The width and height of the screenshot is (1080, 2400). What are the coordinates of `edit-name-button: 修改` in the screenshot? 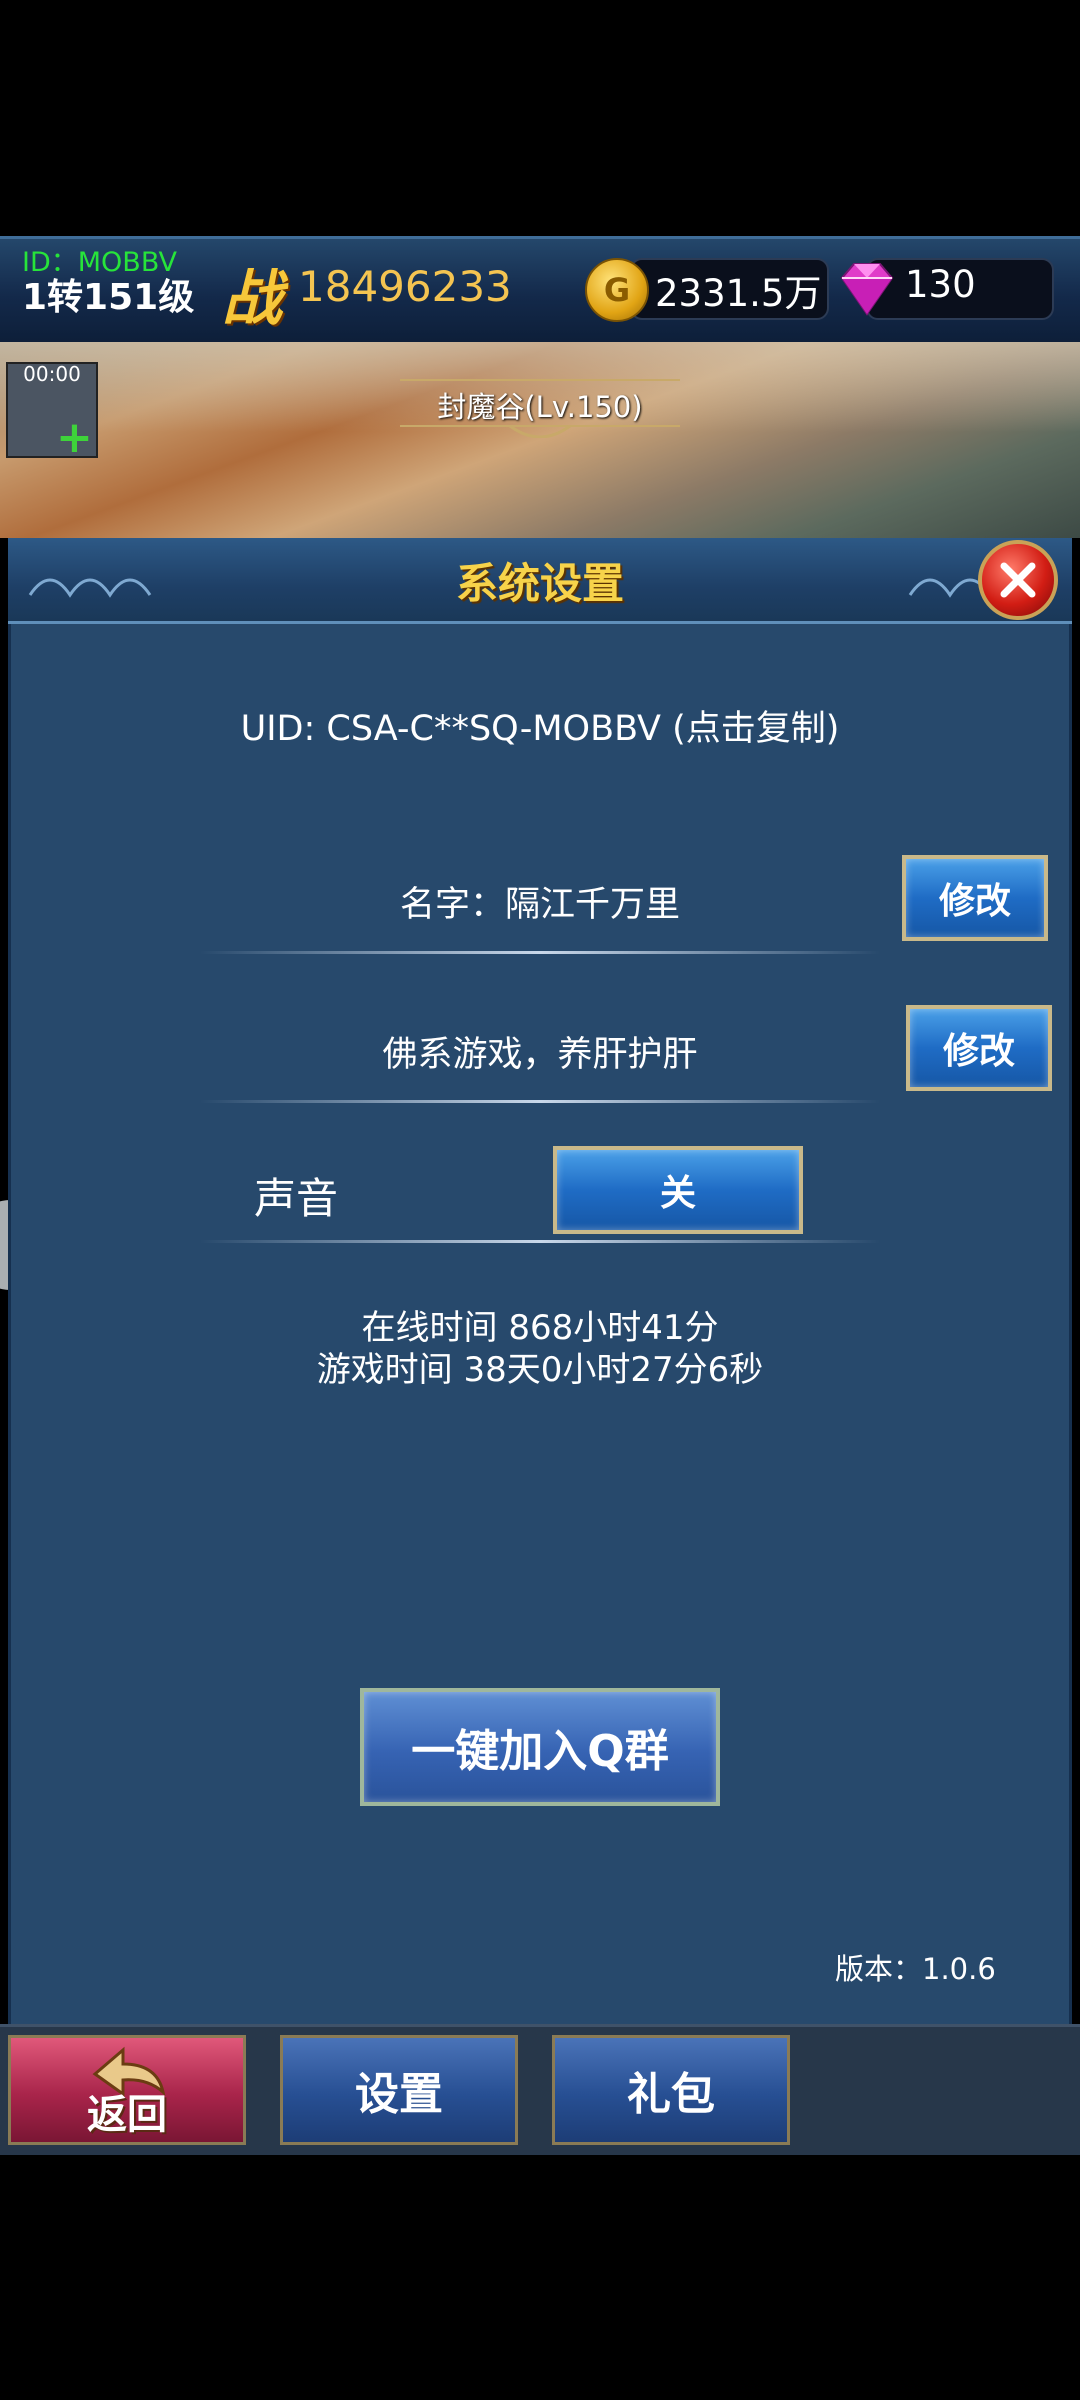 It's located at (975, 898).